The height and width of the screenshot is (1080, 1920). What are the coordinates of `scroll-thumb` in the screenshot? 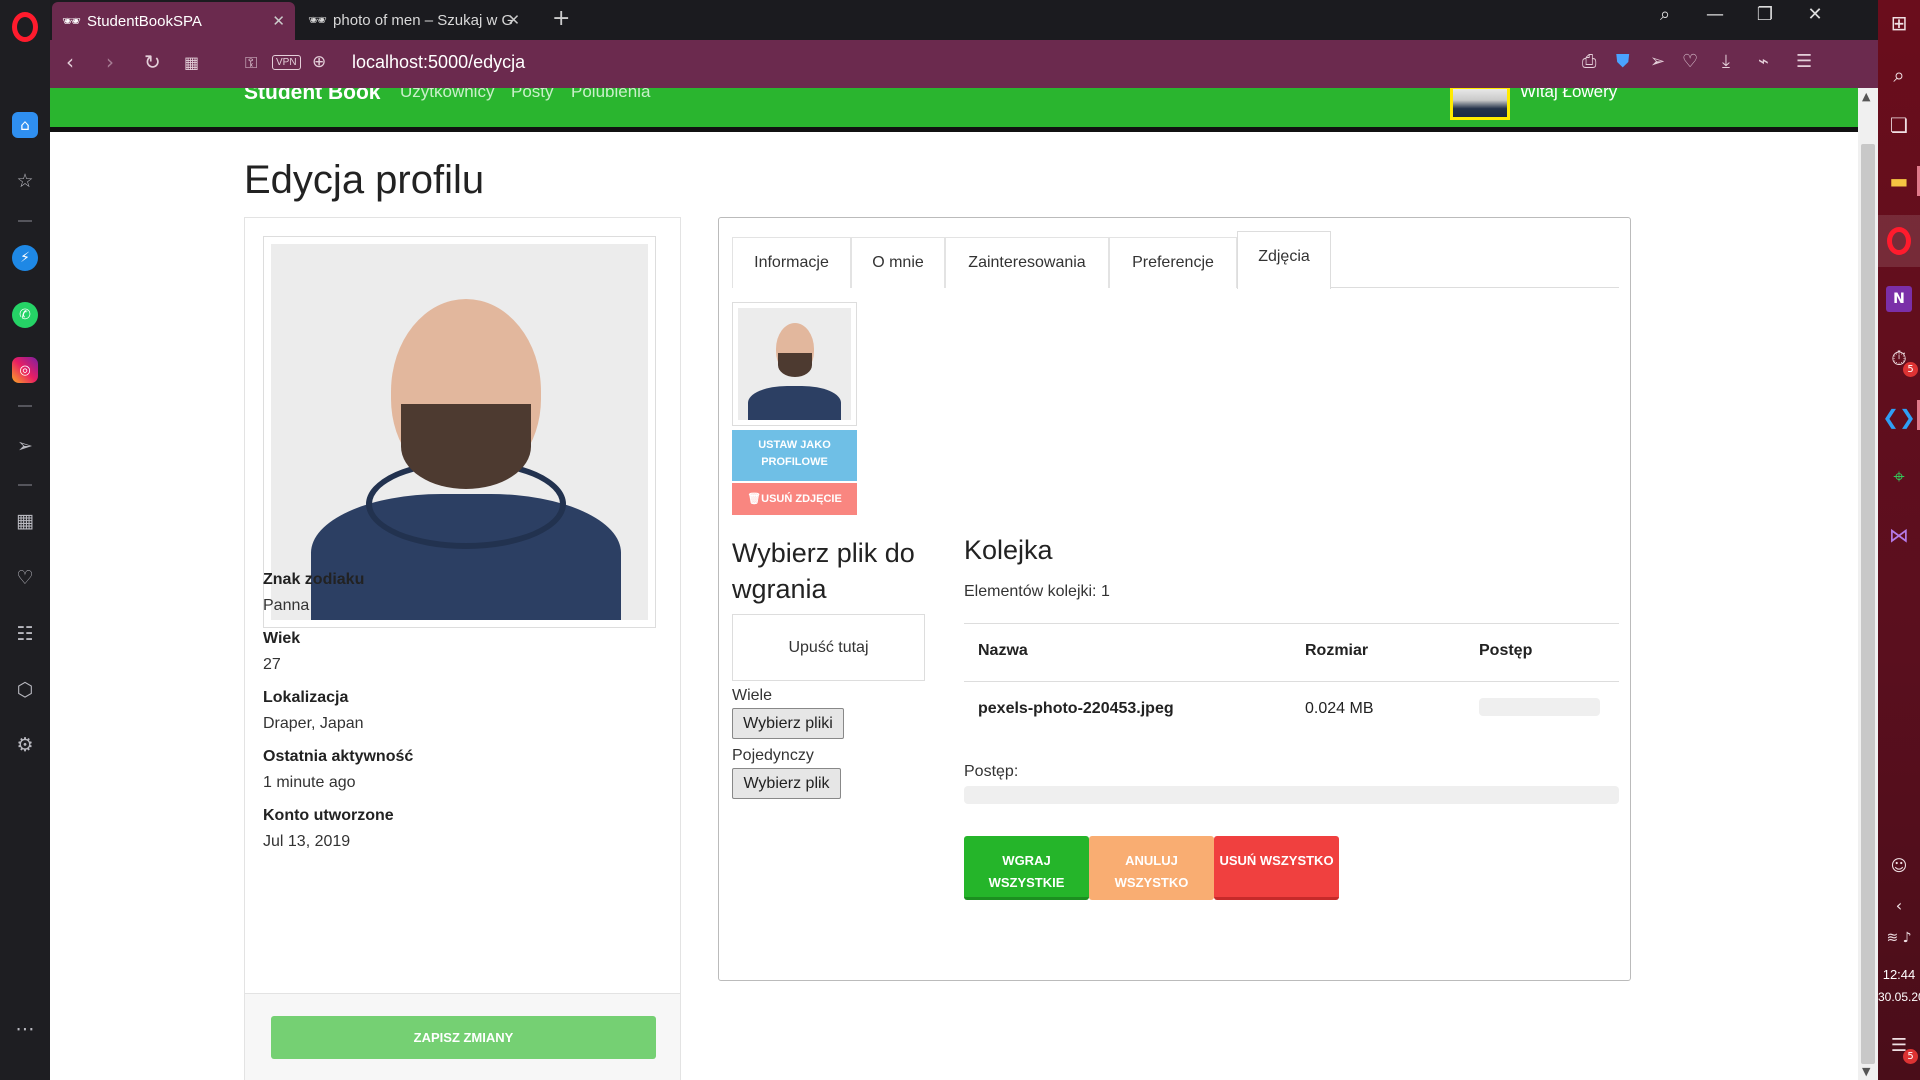 It's located at (1868, 604).